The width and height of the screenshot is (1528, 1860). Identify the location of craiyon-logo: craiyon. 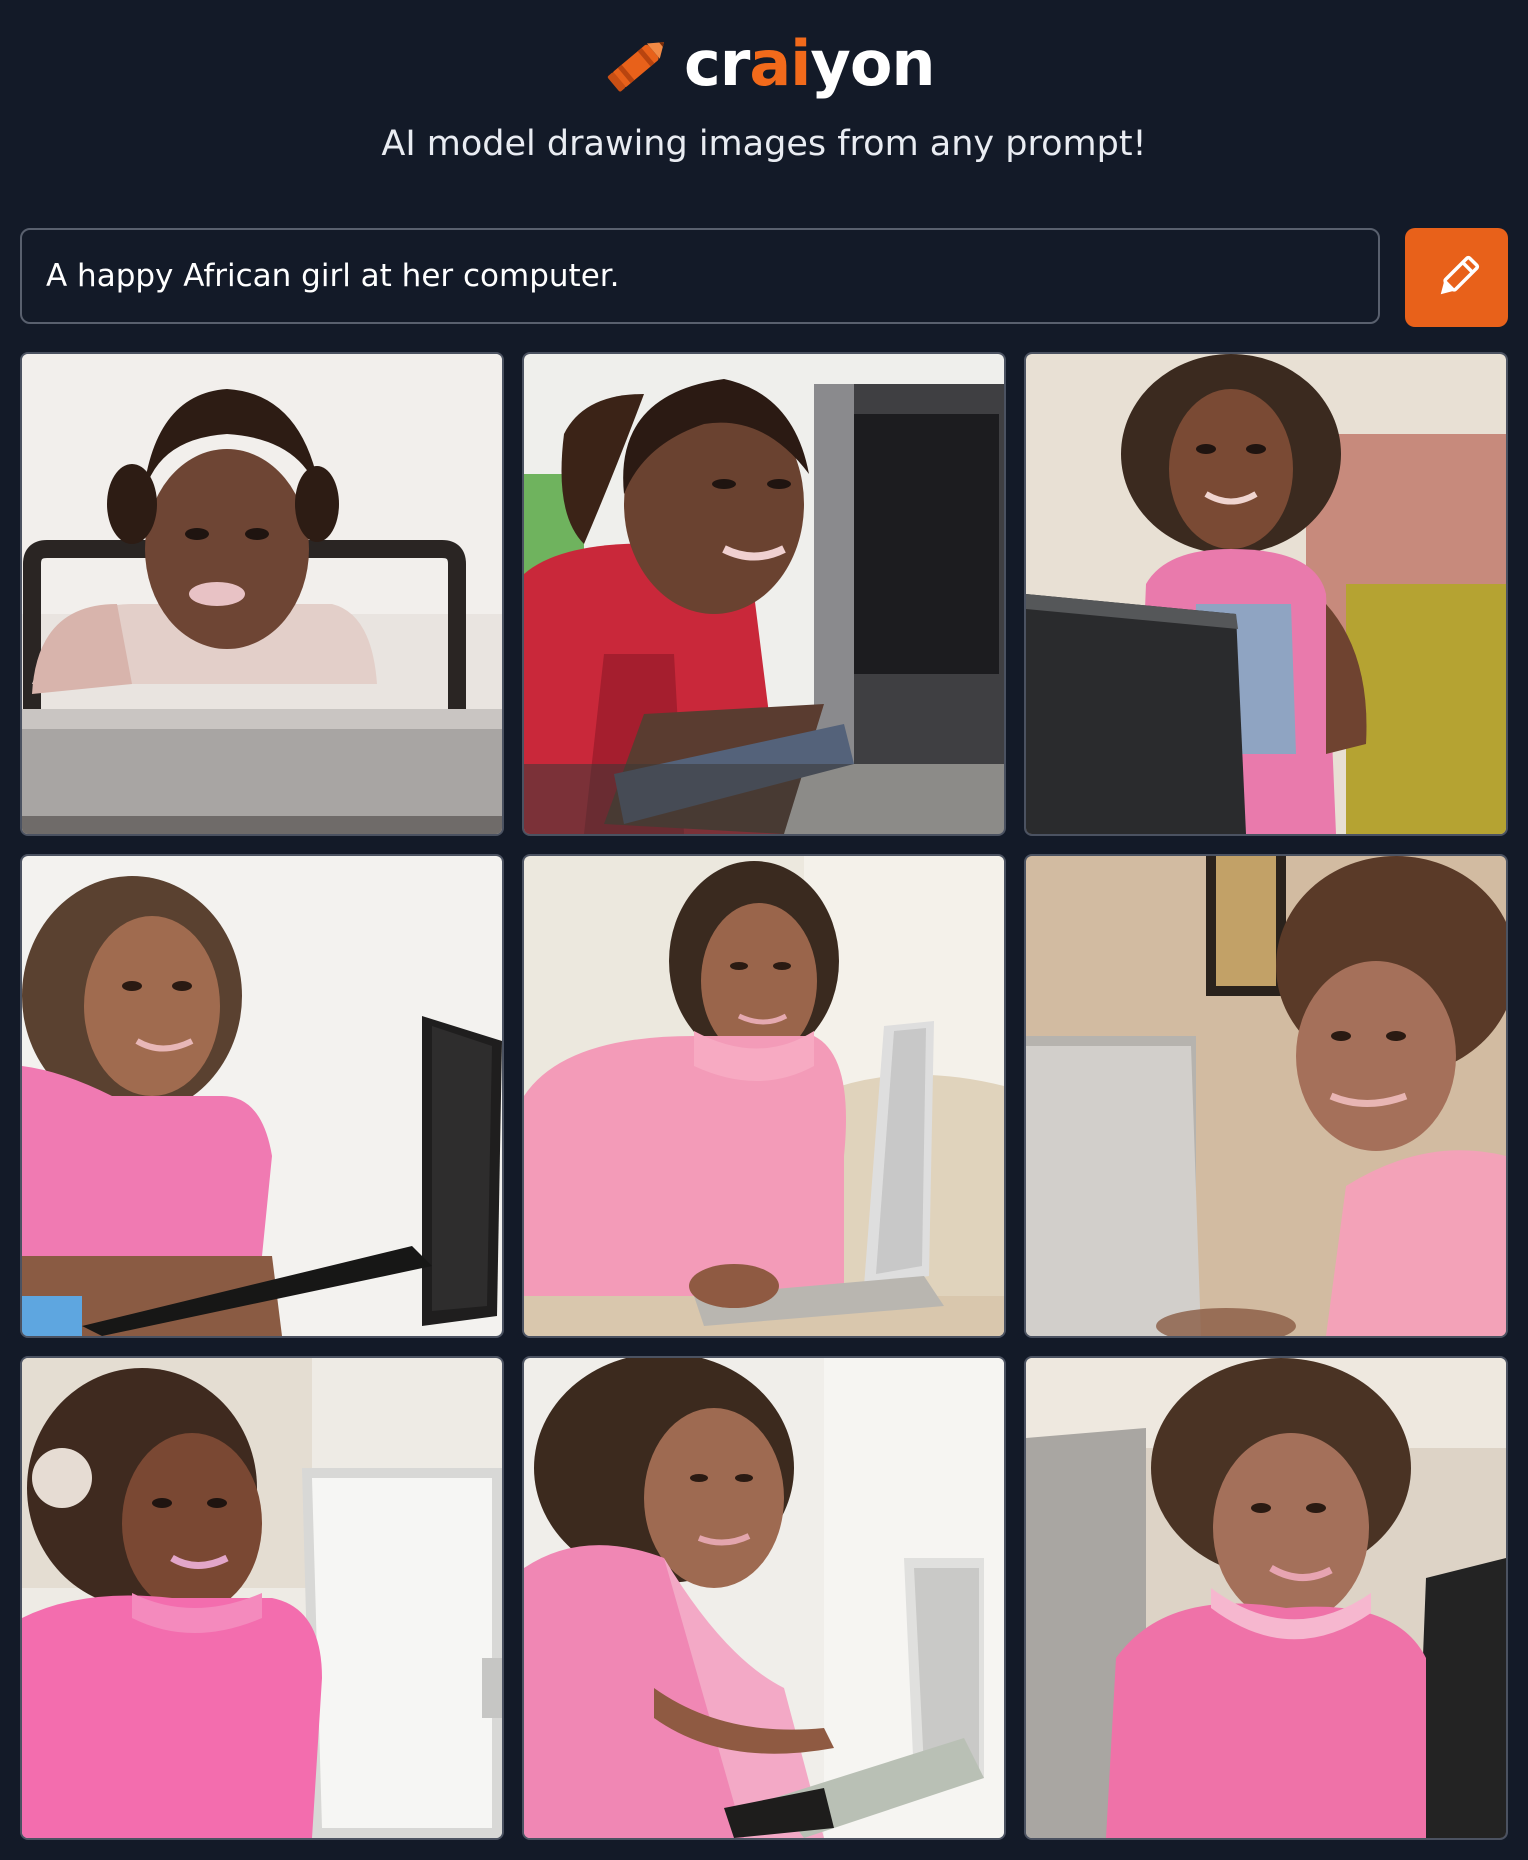
(768, 64).